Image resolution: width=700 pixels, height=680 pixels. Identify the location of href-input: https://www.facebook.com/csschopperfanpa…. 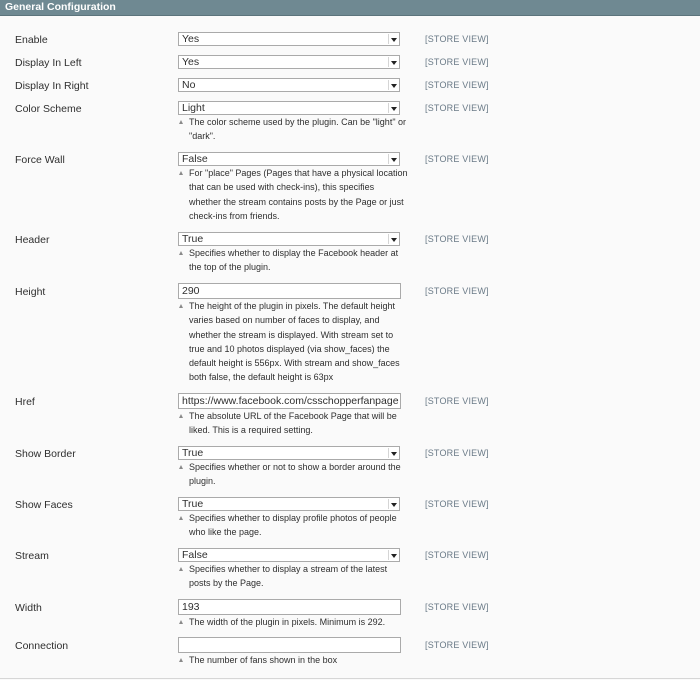
(289, 401).